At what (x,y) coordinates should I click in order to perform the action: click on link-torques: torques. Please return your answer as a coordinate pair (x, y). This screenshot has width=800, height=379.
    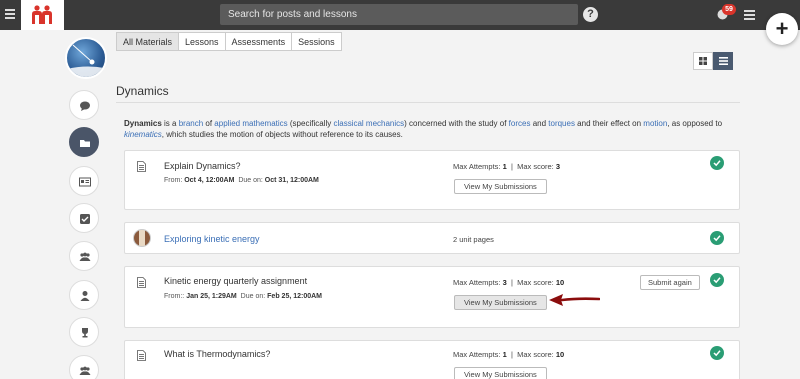
    Looking at the image, I should click on (561, 123).